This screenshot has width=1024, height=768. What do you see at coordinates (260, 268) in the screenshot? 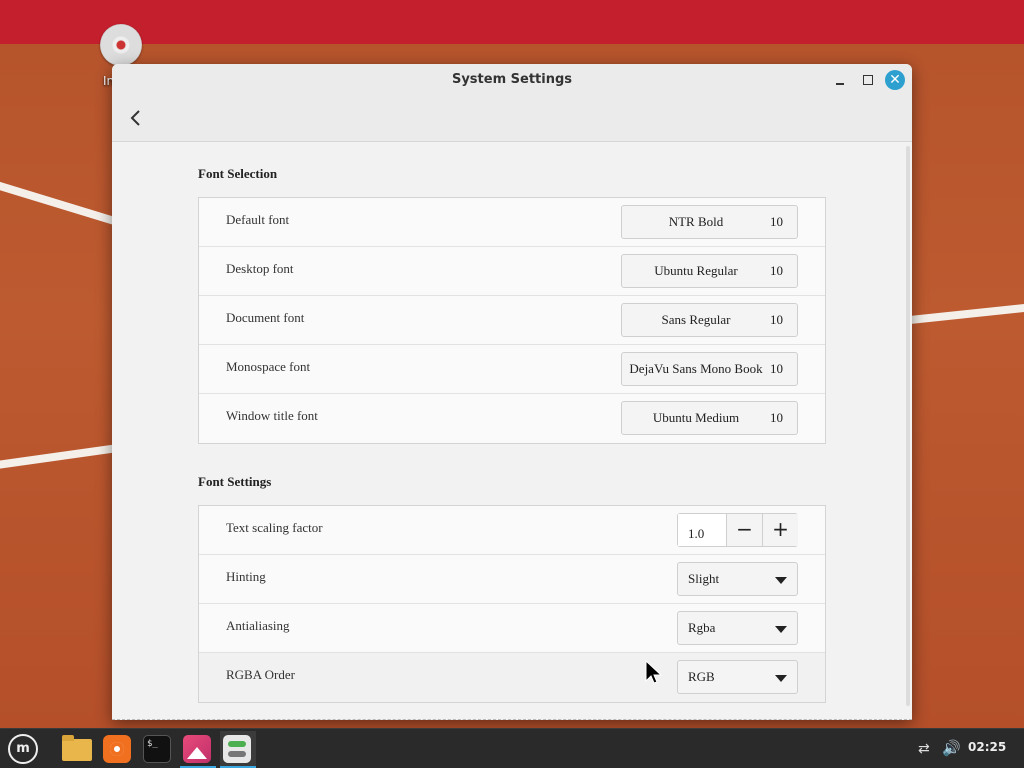
I see `font-row-label: Desktop font` at bounding box center [260, 268].